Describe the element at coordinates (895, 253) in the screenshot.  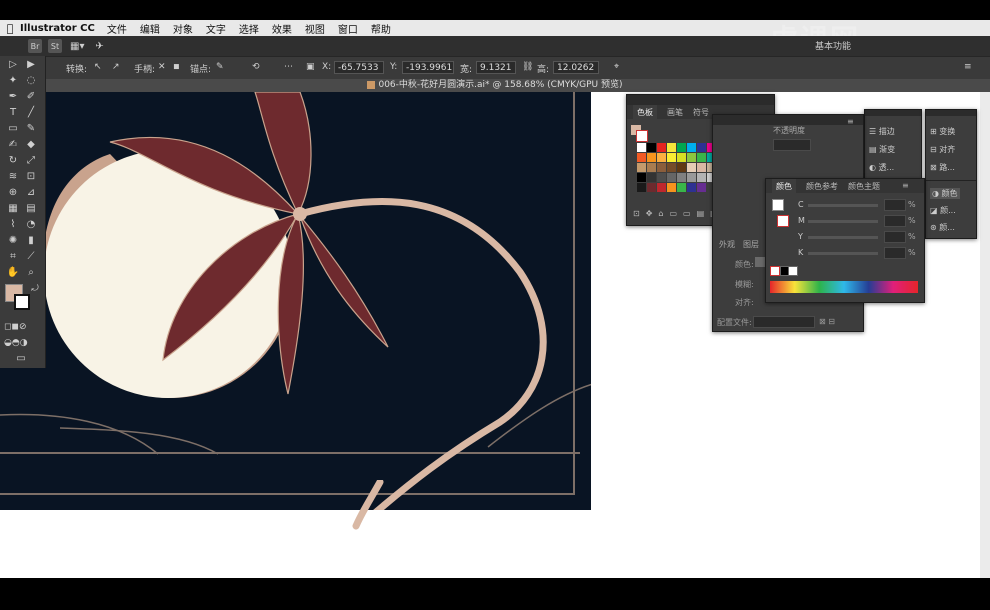
I see `value-k` at that location.